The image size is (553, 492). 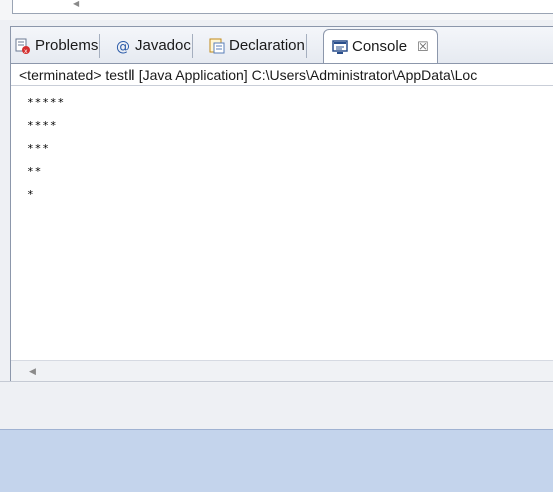 I want to click on scroll-left-icon: ◀, so click(x=32, y=371).